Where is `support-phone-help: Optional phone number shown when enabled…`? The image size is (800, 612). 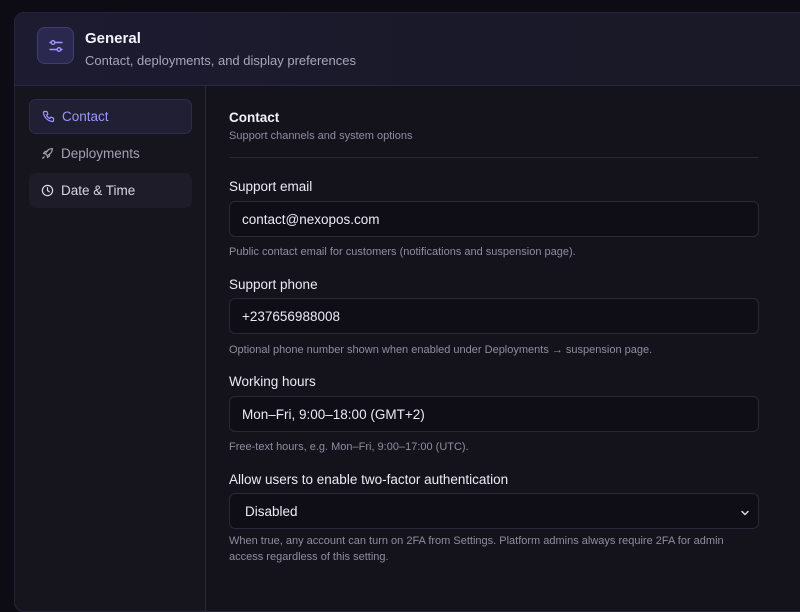
support-phone-help: Optional phone number shown when enabled… is located at coordinates (441, 350).